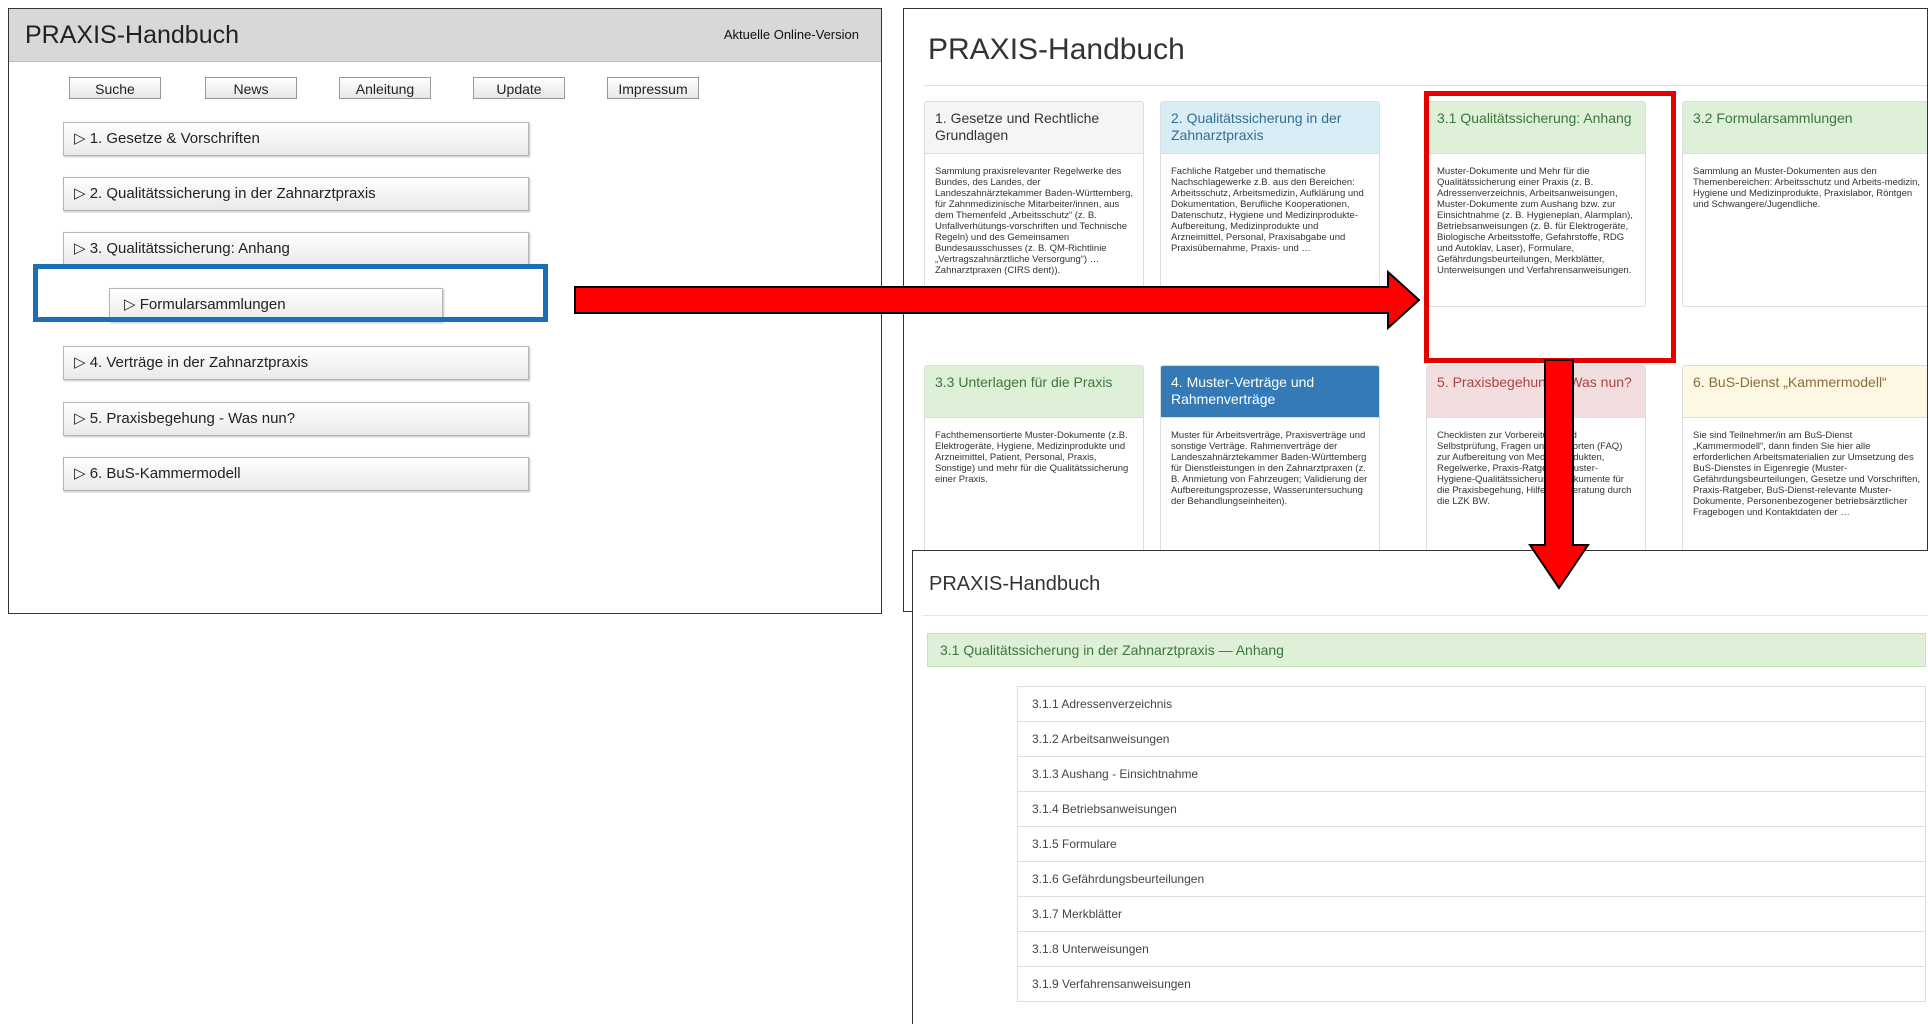 Image resolution: width=1928 pixels, height=1024 pixels. Describe the element at coordinates (1550, 227) in the screenshot. I see `red-highlight-box` at that location.